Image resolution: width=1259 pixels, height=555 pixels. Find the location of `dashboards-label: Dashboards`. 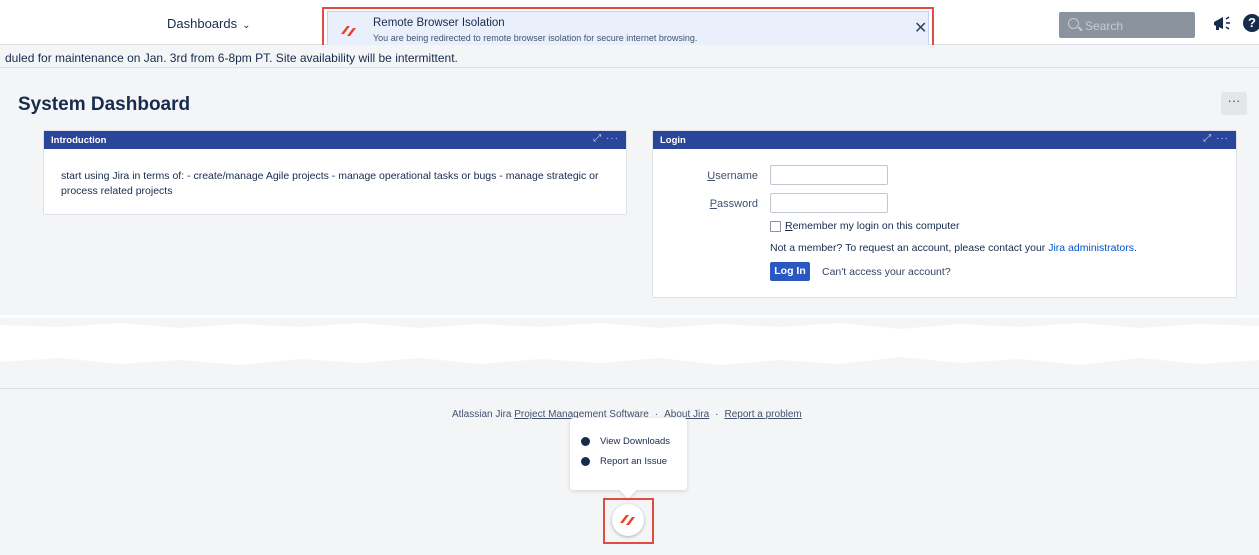

dashboards-label: Dashboards is located at coordinates (202, 23).